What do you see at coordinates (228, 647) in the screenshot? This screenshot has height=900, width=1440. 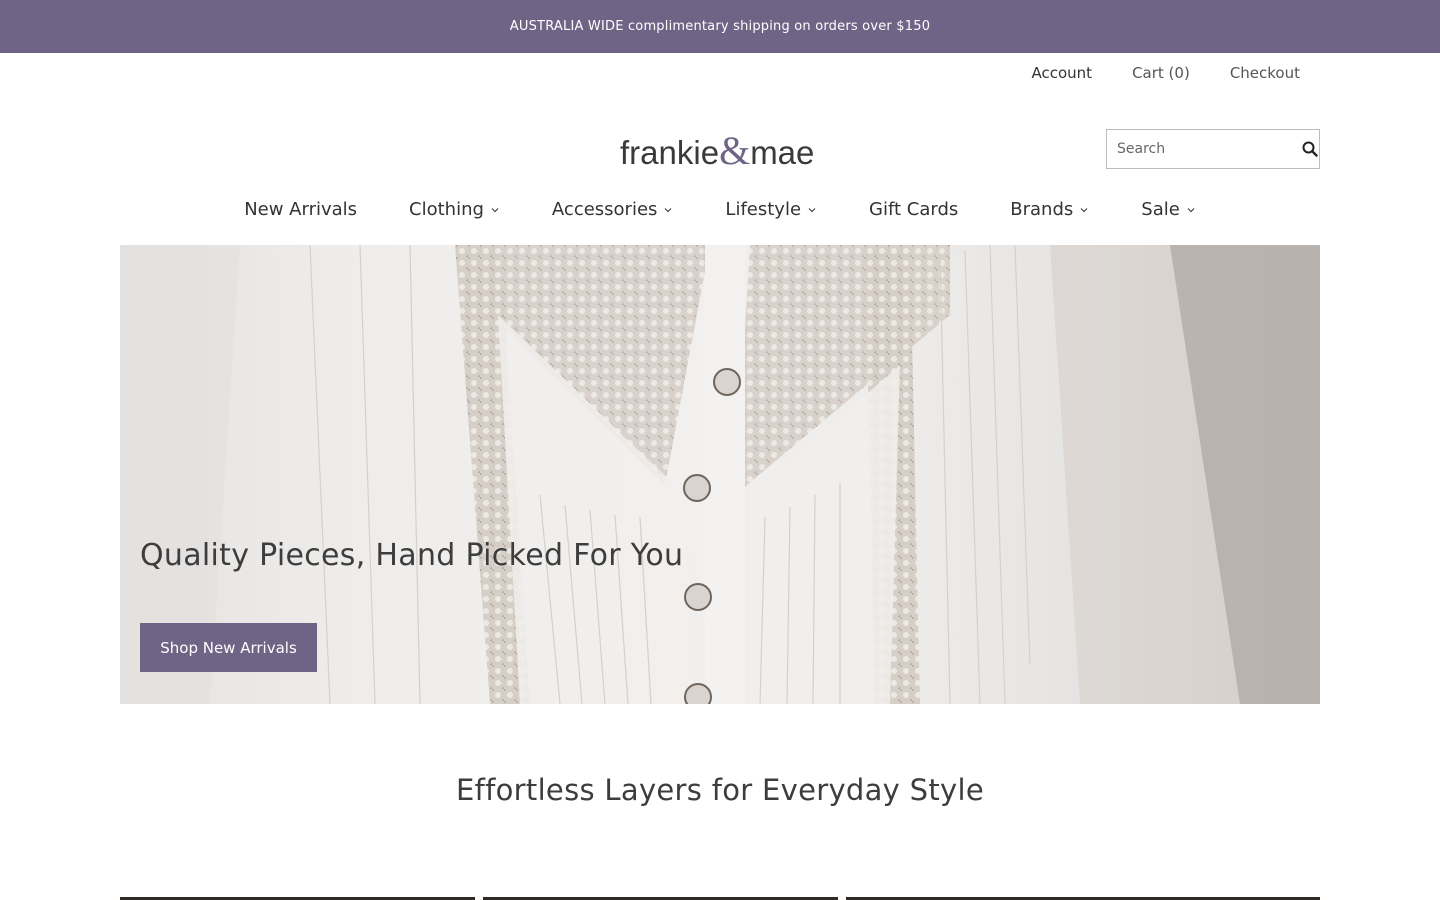 I see `shop-new-arrivals-button: Shop New Arrivals` at bounding box center [228, 647].